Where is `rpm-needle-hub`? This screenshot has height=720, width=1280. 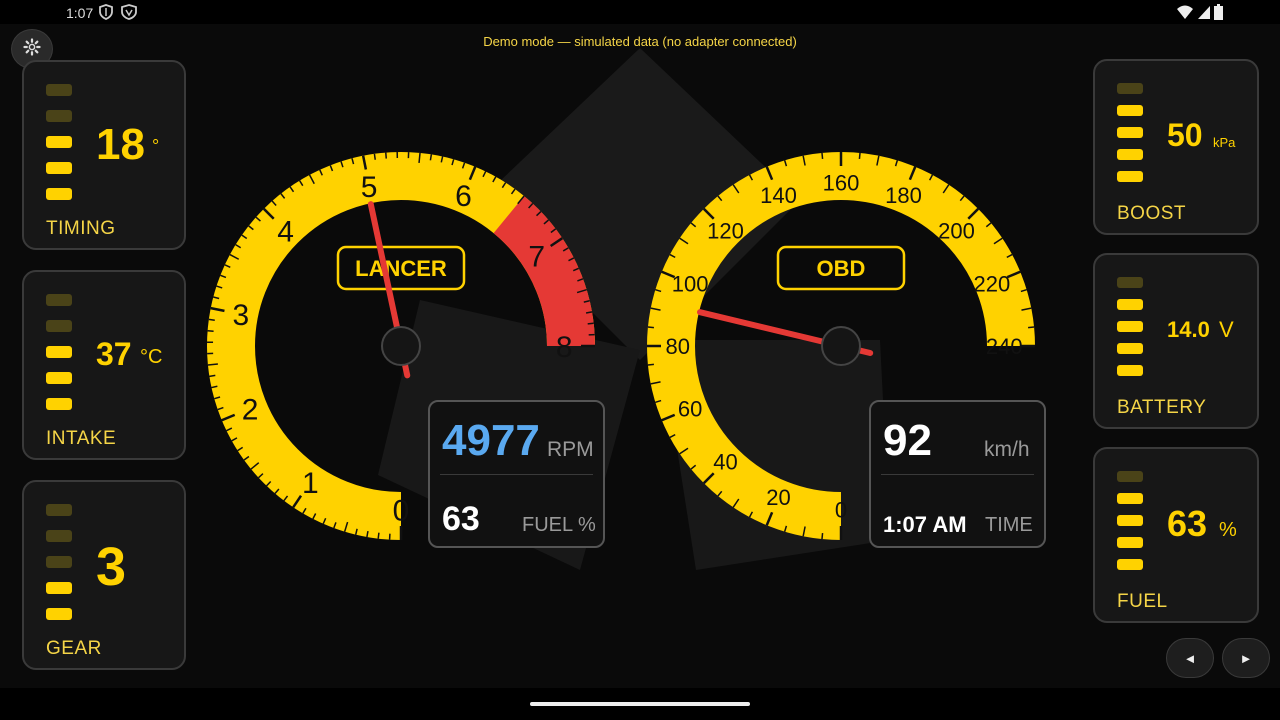 rpm-needle-hub is located at coordinates (401, 346).